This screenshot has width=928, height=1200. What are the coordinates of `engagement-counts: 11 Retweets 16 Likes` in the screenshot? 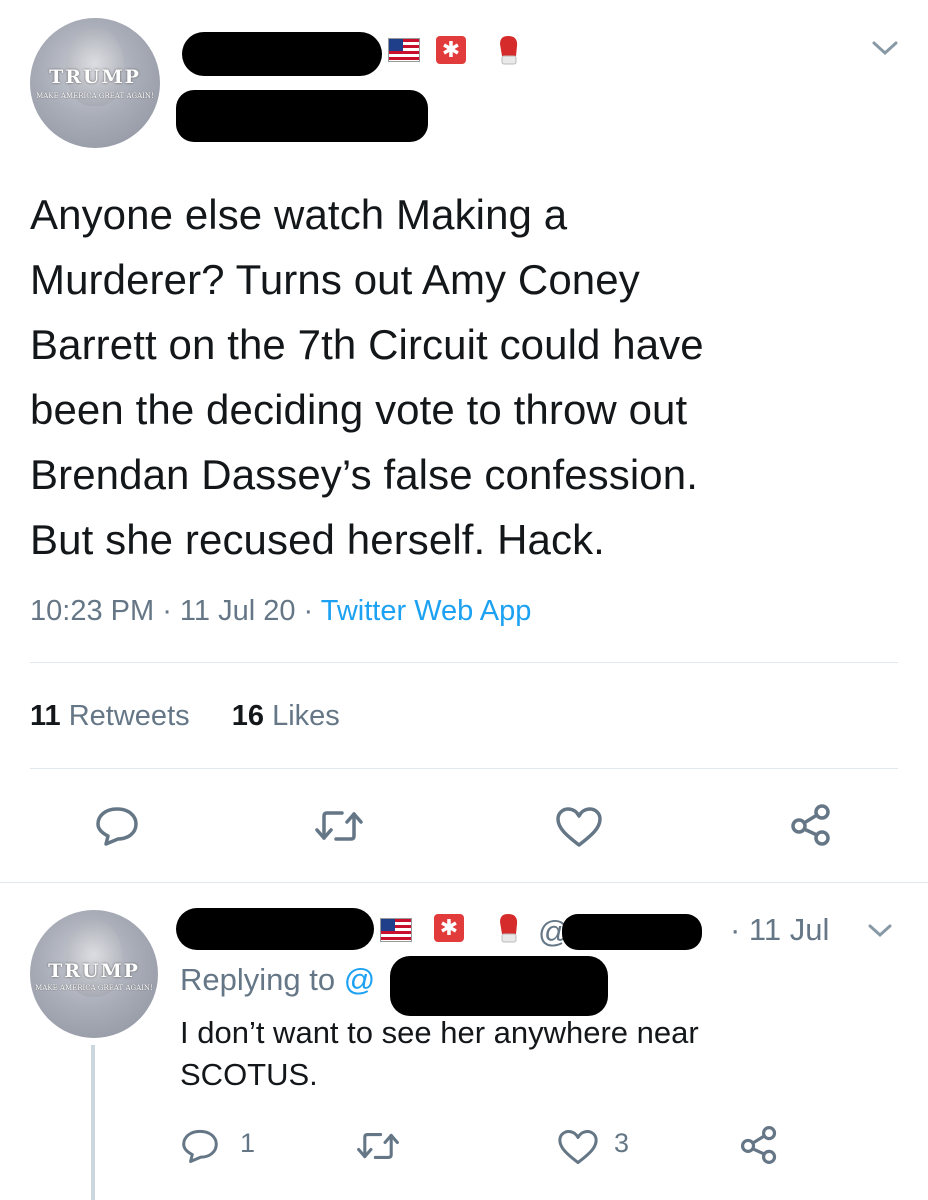 It's located at (185, 716).